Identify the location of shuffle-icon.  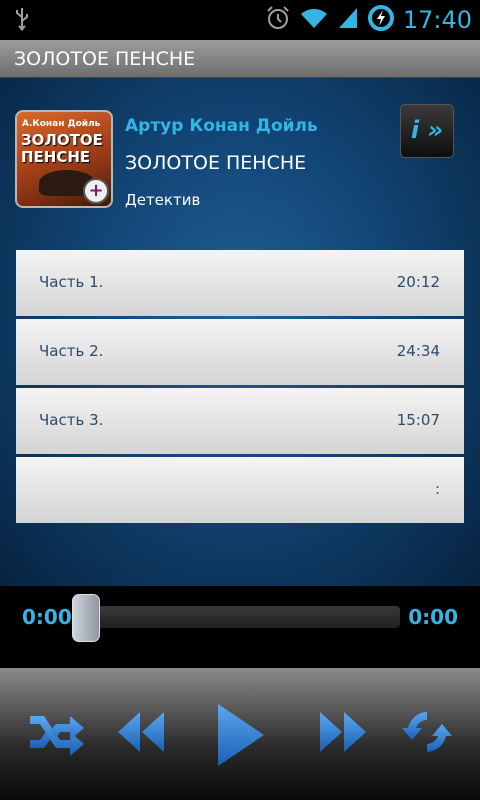
(57, 733).